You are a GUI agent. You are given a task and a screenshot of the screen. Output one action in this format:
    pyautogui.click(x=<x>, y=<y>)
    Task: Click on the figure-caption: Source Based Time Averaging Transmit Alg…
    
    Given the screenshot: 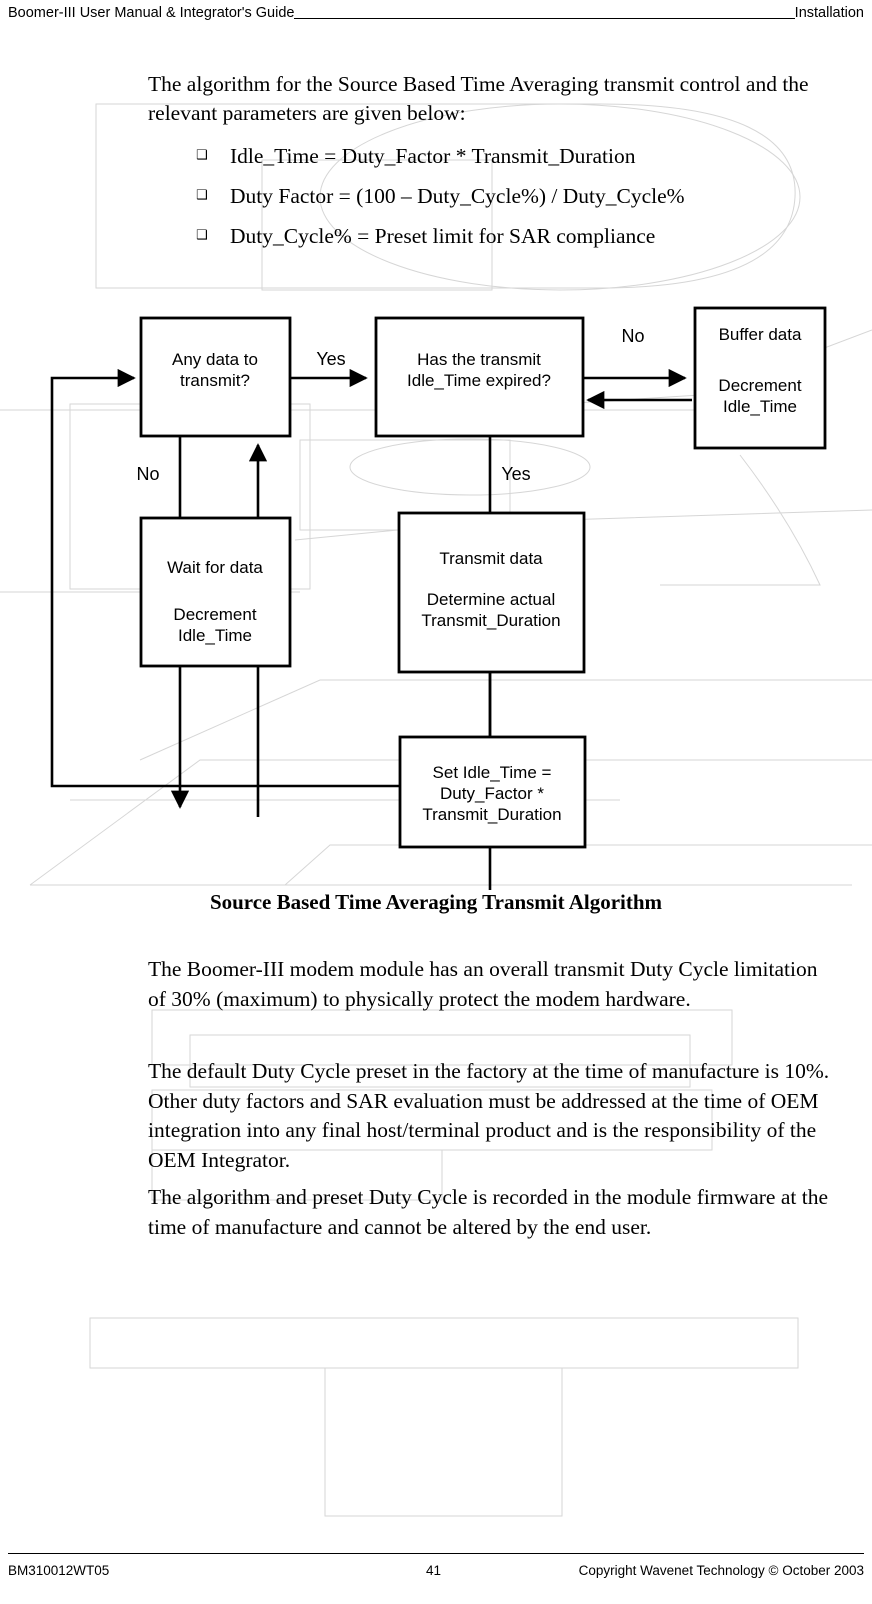 What is the action you would take?
    pyautogui.click(x=436, y=902)
    